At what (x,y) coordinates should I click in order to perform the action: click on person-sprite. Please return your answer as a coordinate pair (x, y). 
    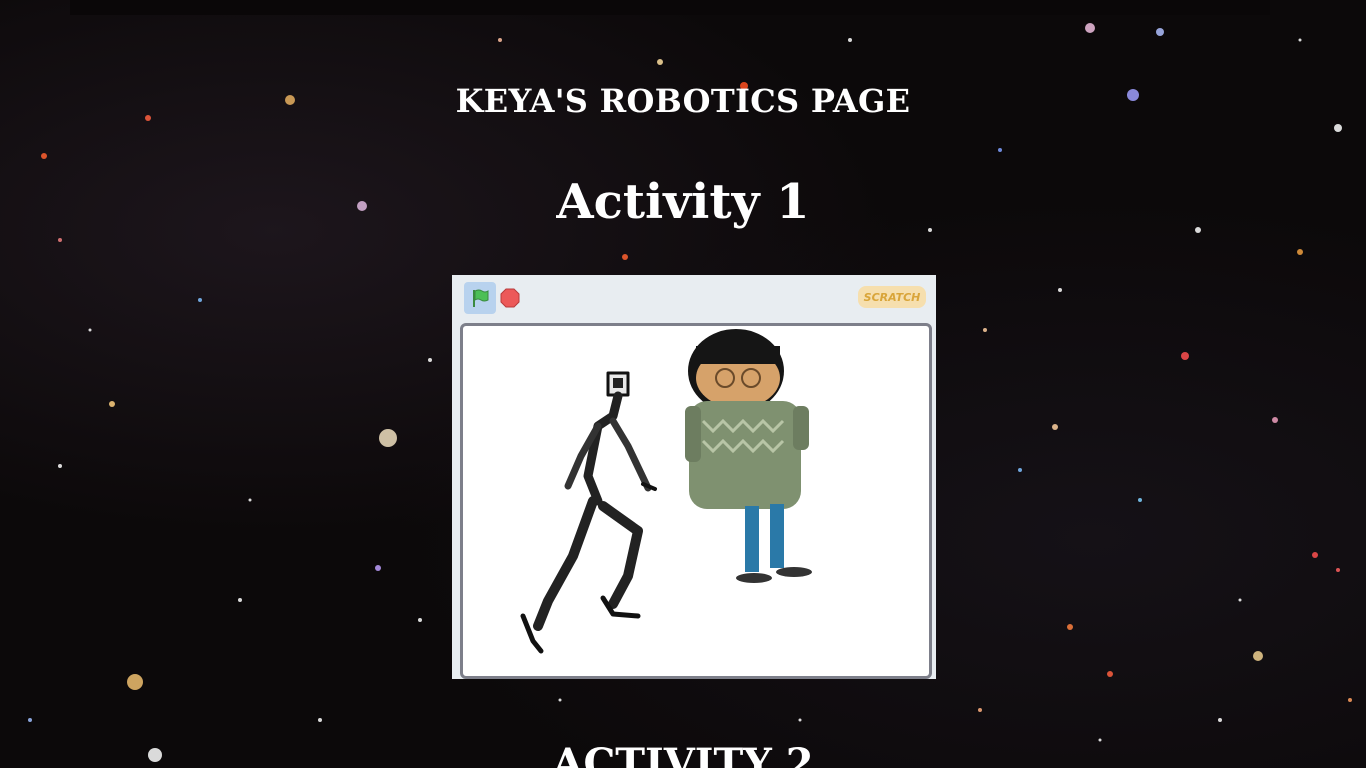
    Looking at the image, I should click on (748, 456).